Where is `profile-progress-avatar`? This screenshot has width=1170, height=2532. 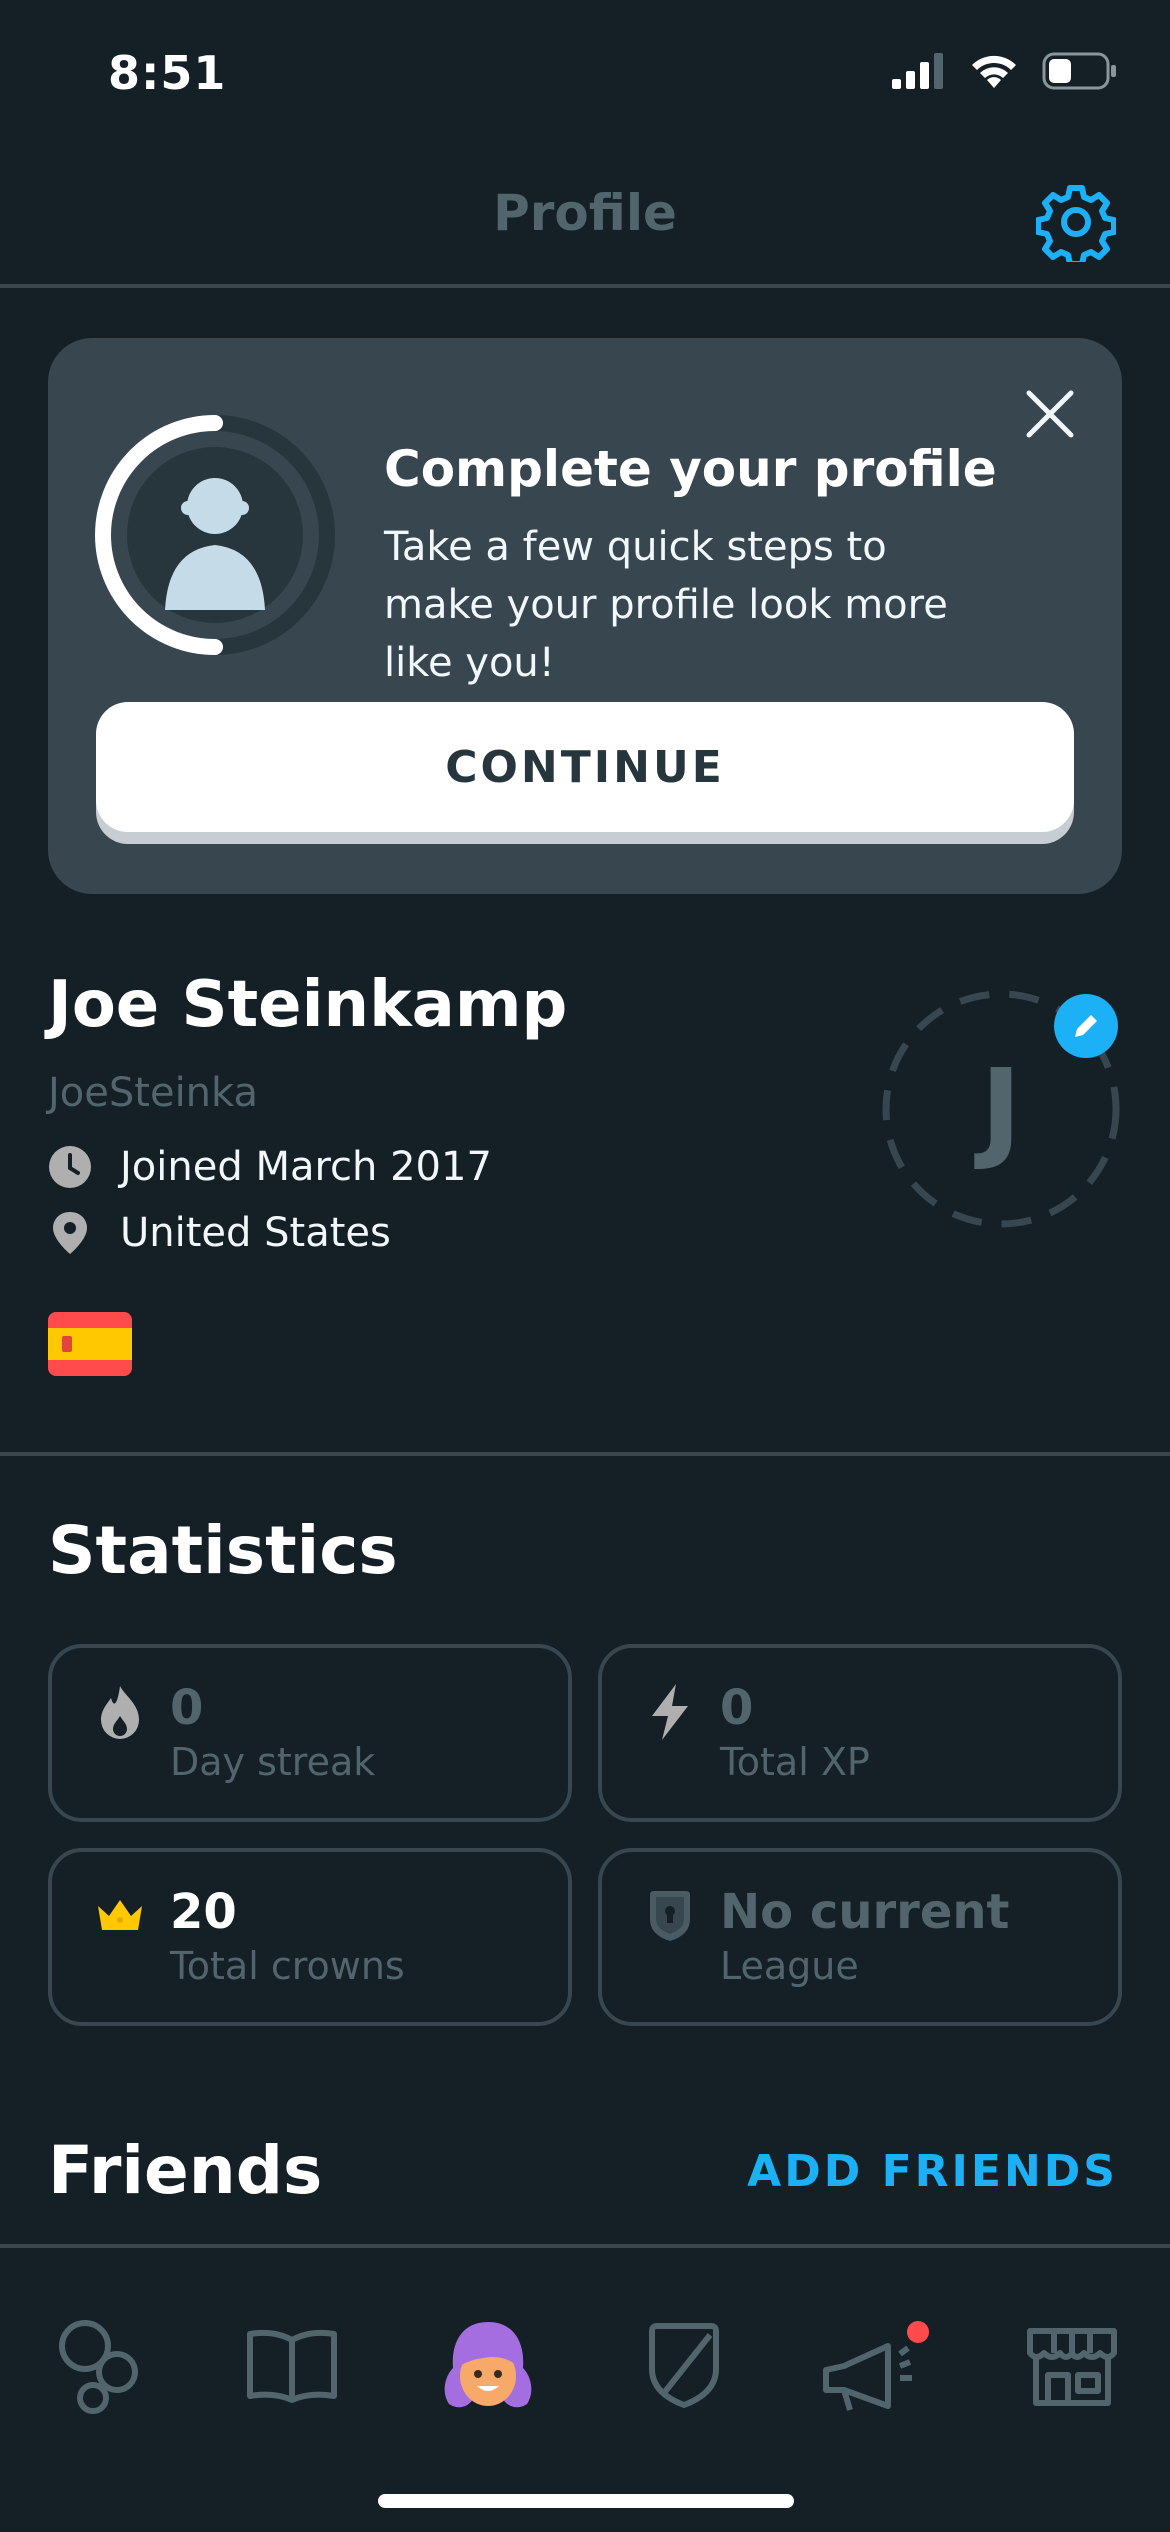
profile-progress-avatar is located at coordinates (215, 535).